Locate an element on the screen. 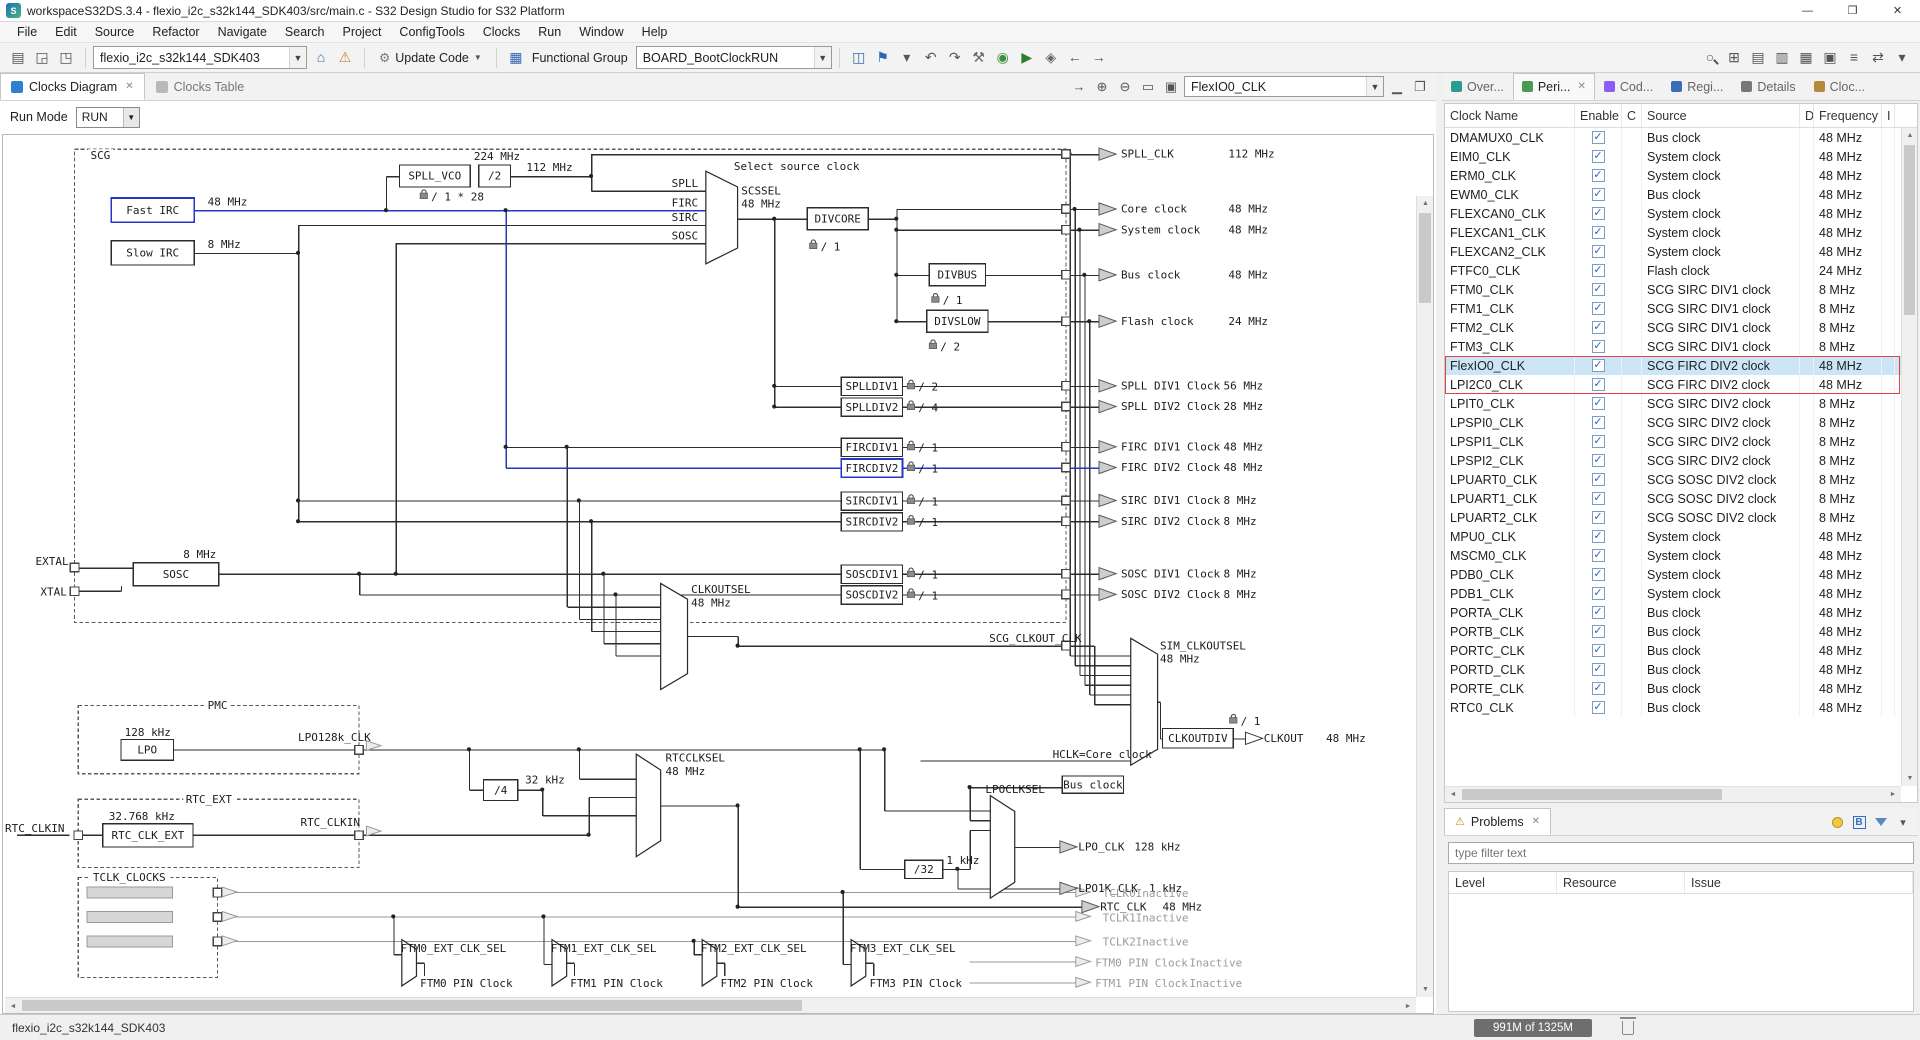 Image resolution: width=1920 pixels, height=1040 pixels. firc-div1-clock-output: FIRC DIV1 Clock is located at coordinates (1171, 446).